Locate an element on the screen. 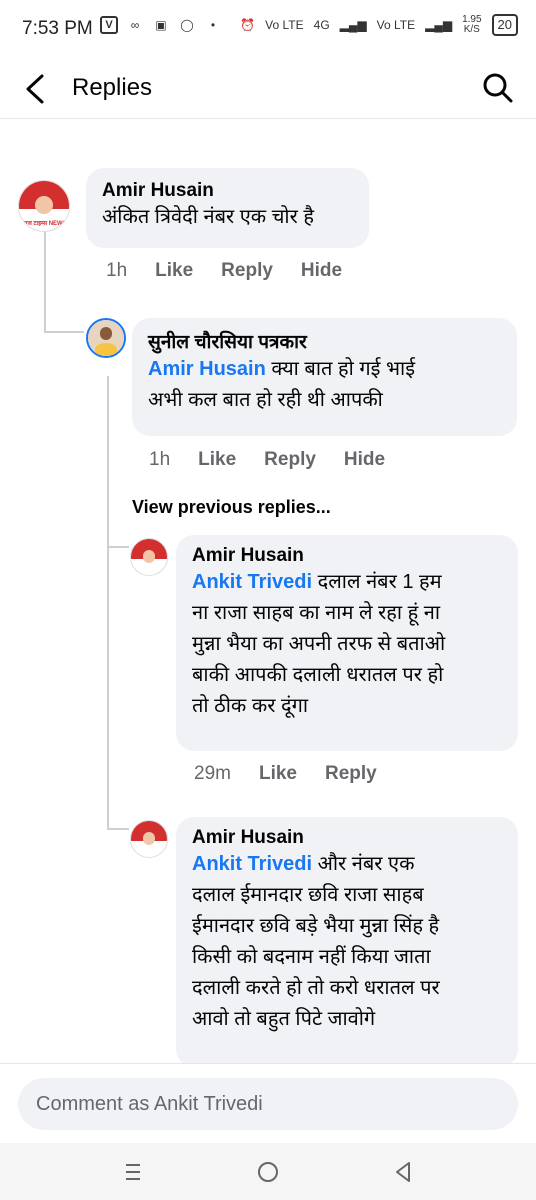 This screenshot has width=536, height=1200. back-arrow-icon is located at coordinates (35, 89).